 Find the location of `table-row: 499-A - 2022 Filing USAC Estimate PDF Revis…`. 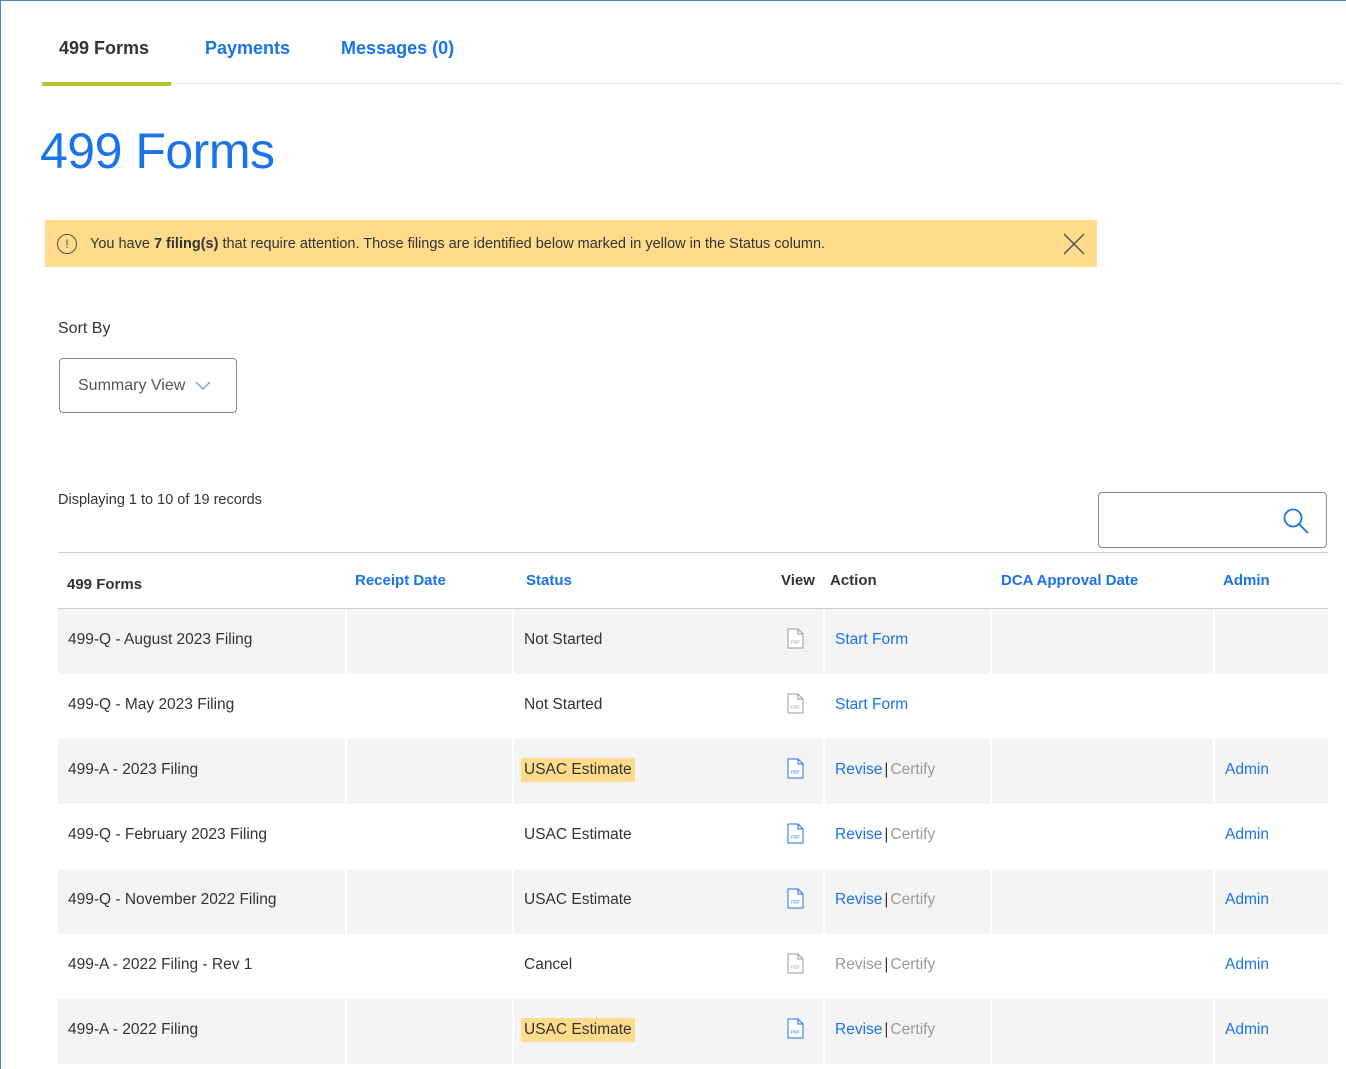

table-row: 499-A - 2022 Filing USAC Estimate PDF Revis… is located at coordinates (693, 1031).